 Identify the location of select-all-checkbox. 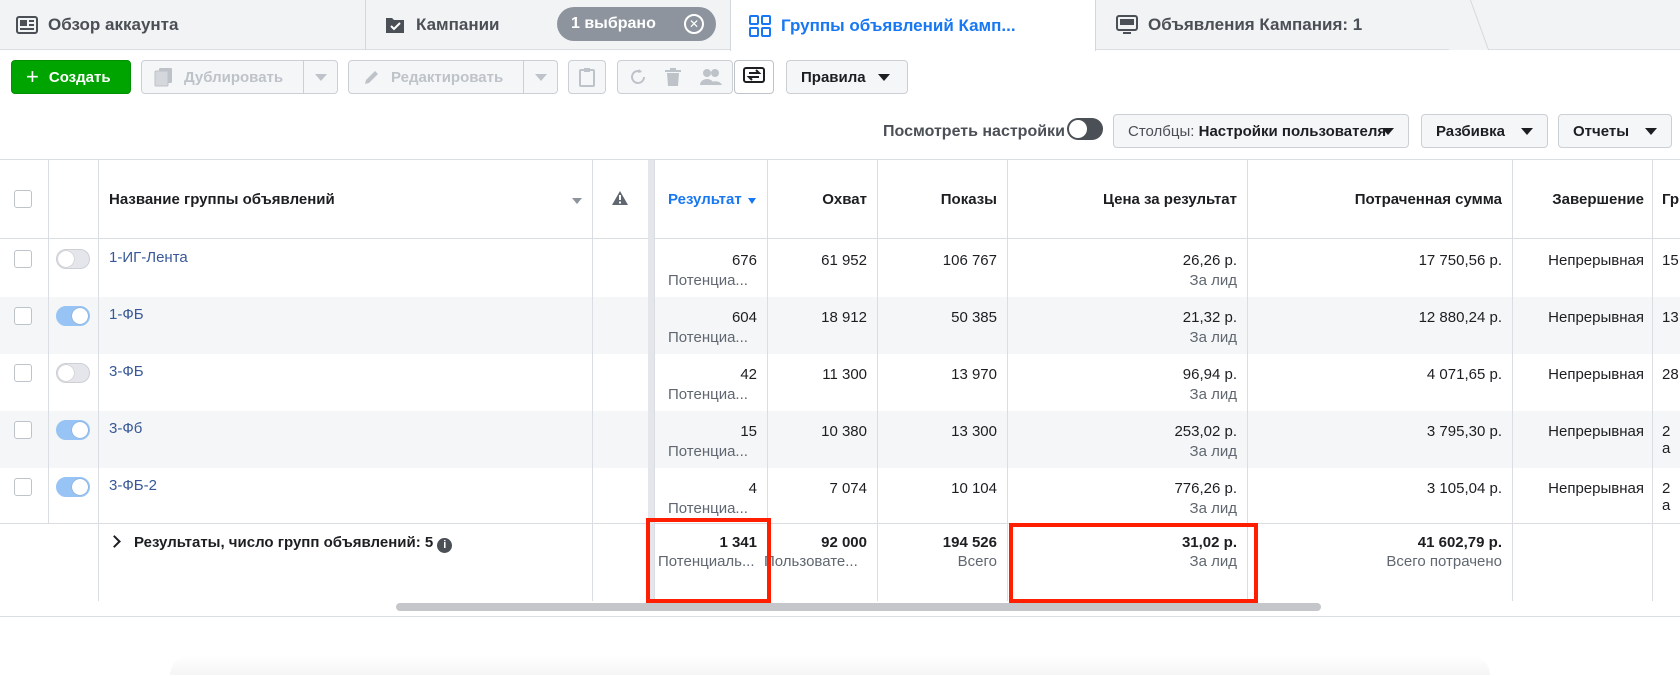
(23, 199).